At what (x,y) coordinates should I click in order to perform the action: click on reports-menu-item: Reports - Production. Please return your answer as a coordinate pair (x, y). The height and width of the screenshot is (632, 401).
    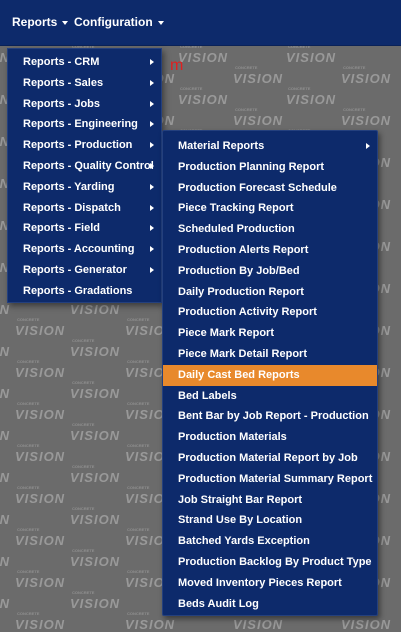
    Looking at the image, I should click on (84, 145).